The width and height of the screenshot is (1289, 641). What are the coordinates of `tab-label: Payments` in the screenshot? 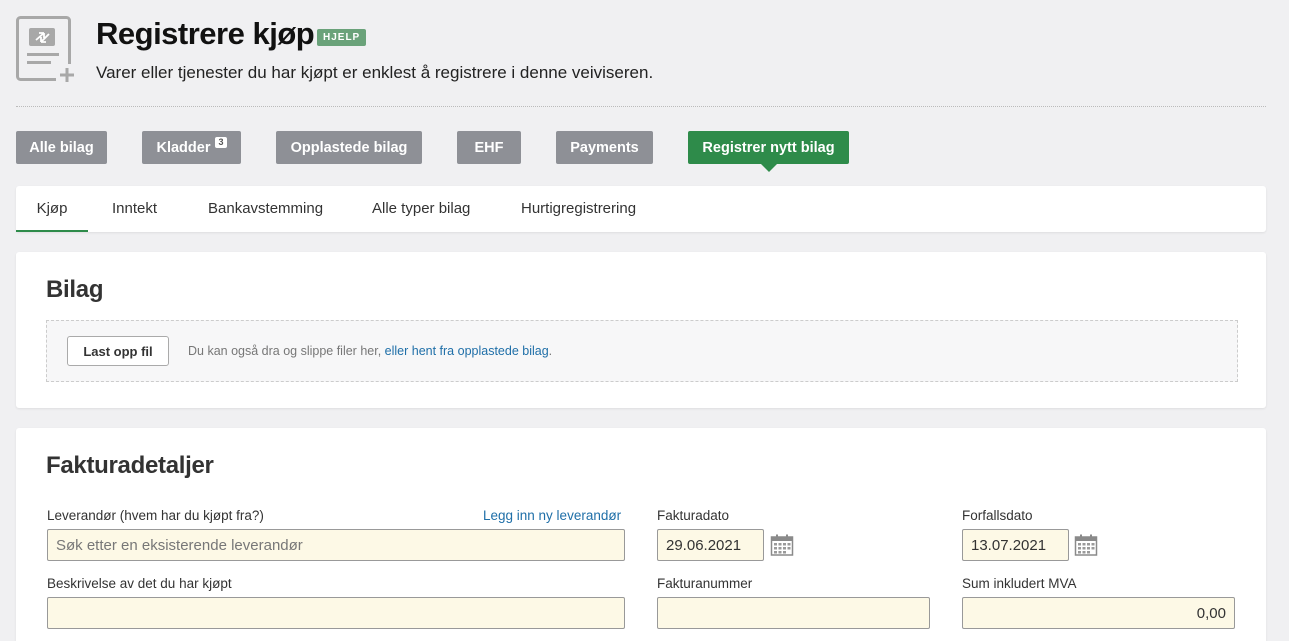 It's located at (604, 147).